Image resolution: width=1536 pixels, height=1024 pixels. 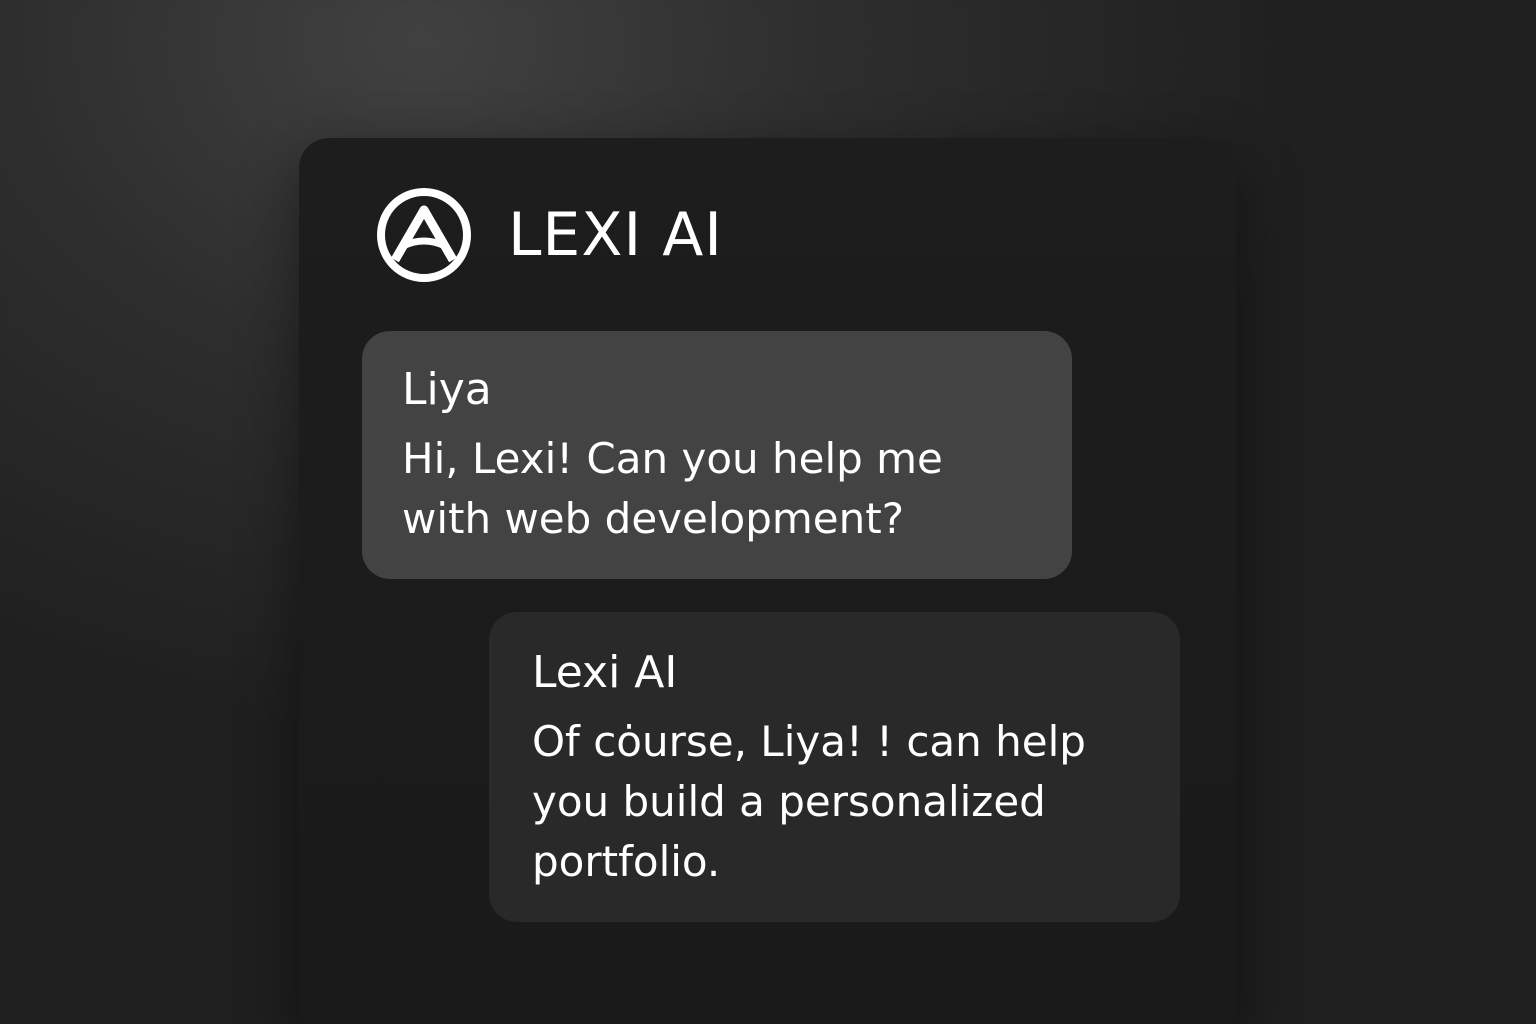 What do you see at coordinates (424, 235) in the screenshot?
I see `lexi-logo-icon` at bounding box center [424, 235].